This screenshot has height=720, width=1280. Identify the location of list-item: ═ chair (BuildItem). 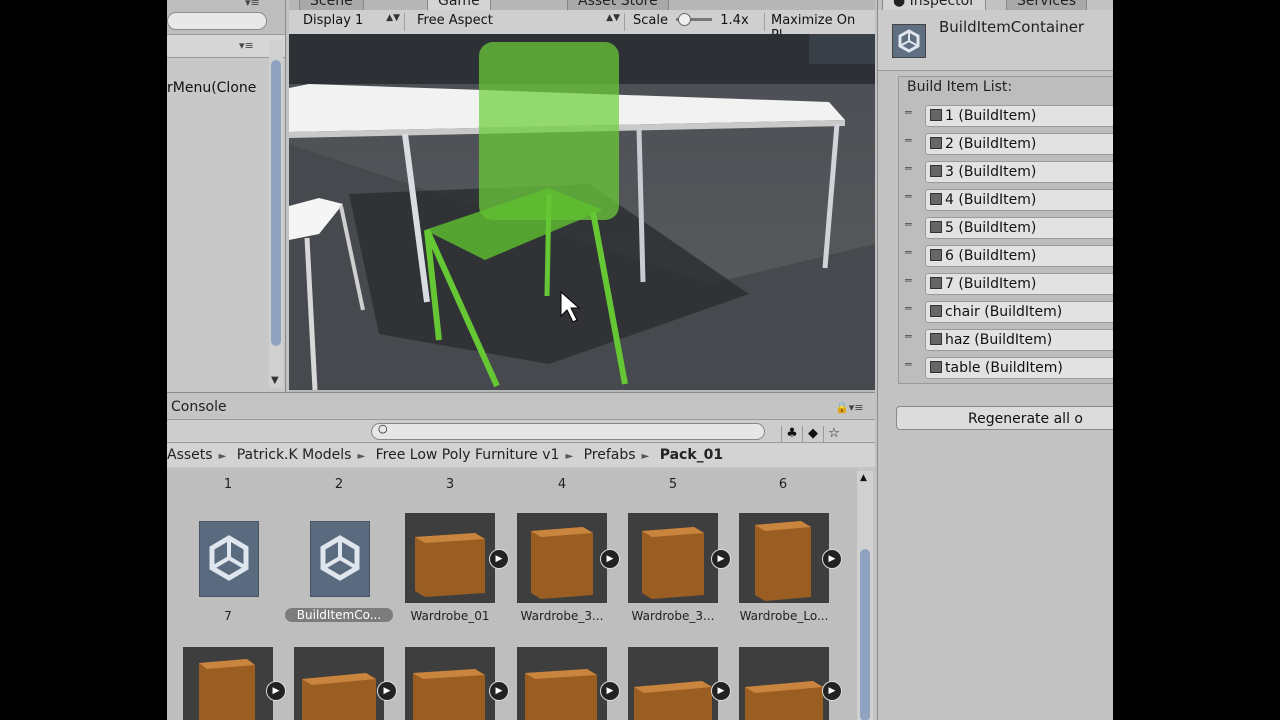
(1006, 313).